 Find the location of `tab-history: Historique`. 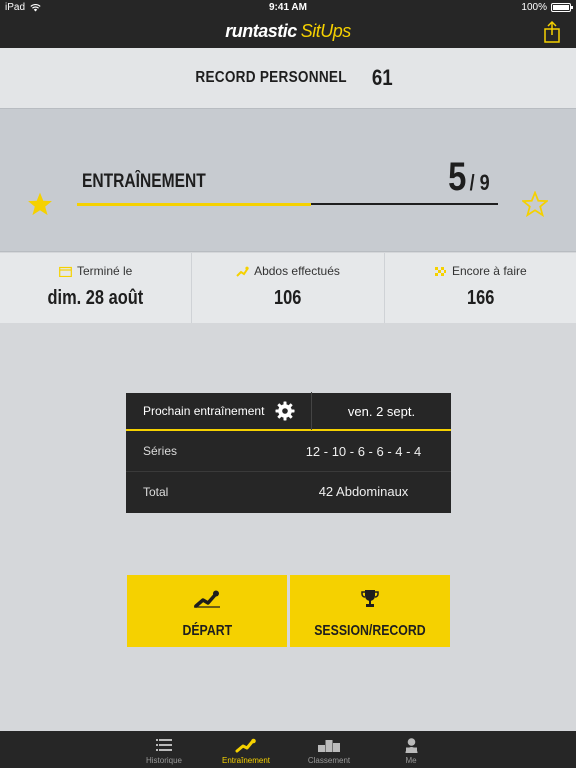

tab-history: Historique is located at coordinates (164, 749).